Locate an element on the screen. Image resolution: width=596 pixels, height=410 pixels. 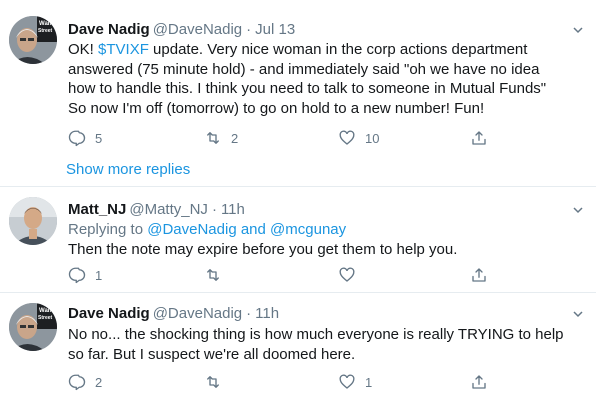
tweet-actions: 5 2 10 is located at coordinates (328, 138).